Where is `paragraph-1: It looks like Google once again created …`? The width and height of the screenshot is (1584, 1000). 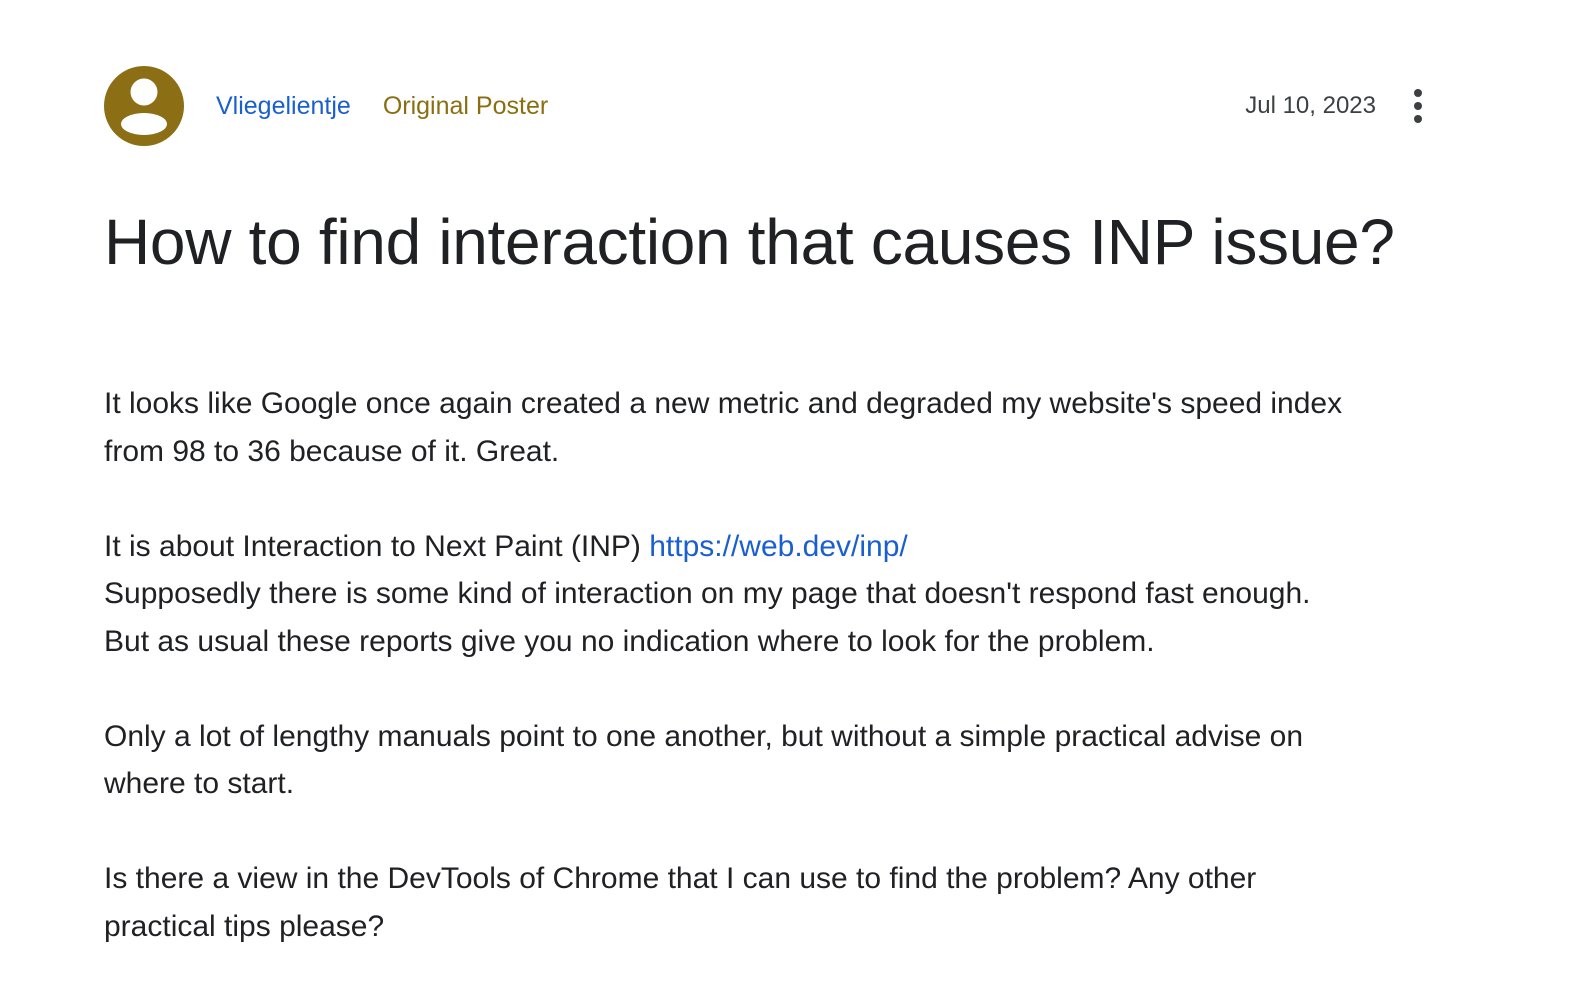 paragraph-1: It looks like Google once again created … is located at coordinates (794, 427).